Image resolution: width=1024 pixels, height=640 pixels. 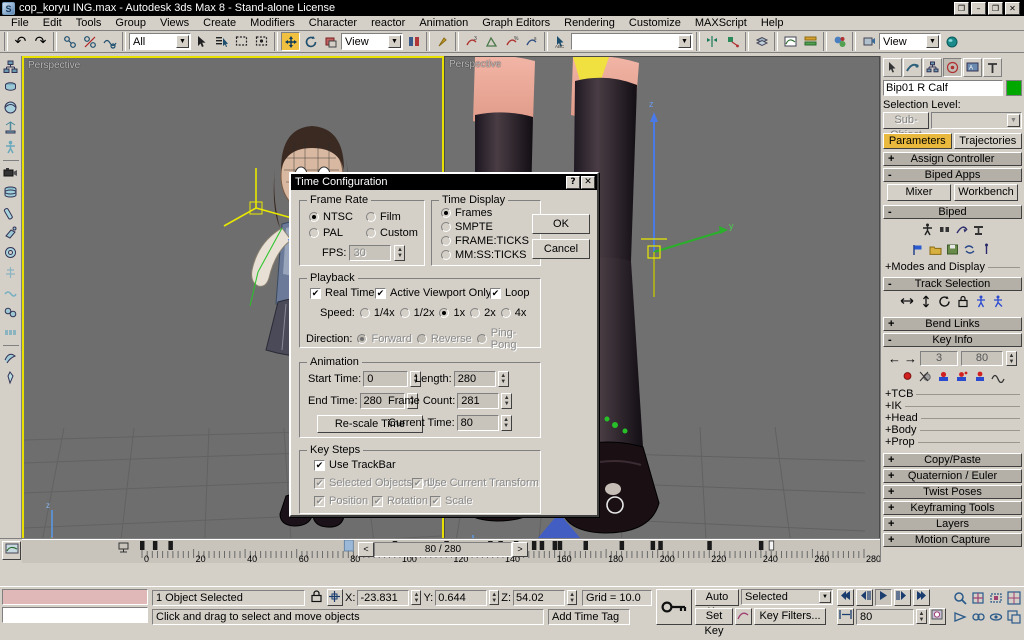 What do you see at coordinates (588, 182) in the screenshot?
I see `dialog-close-button: ✕` at bounding box center [588, 182].